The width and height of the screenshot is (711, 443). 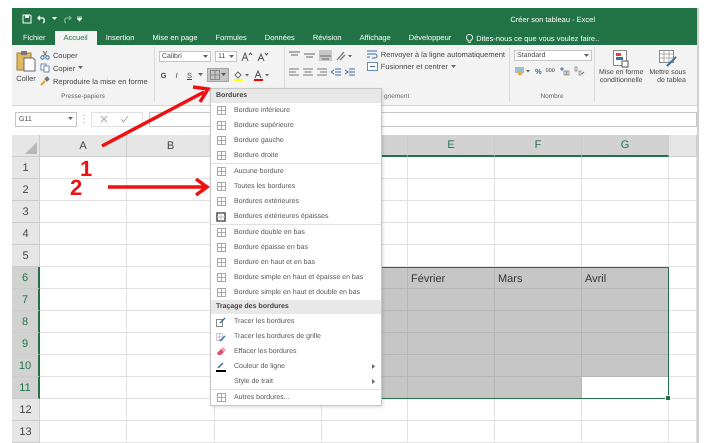 I want to click on pen-color-icon, so click(x=221, y=367).